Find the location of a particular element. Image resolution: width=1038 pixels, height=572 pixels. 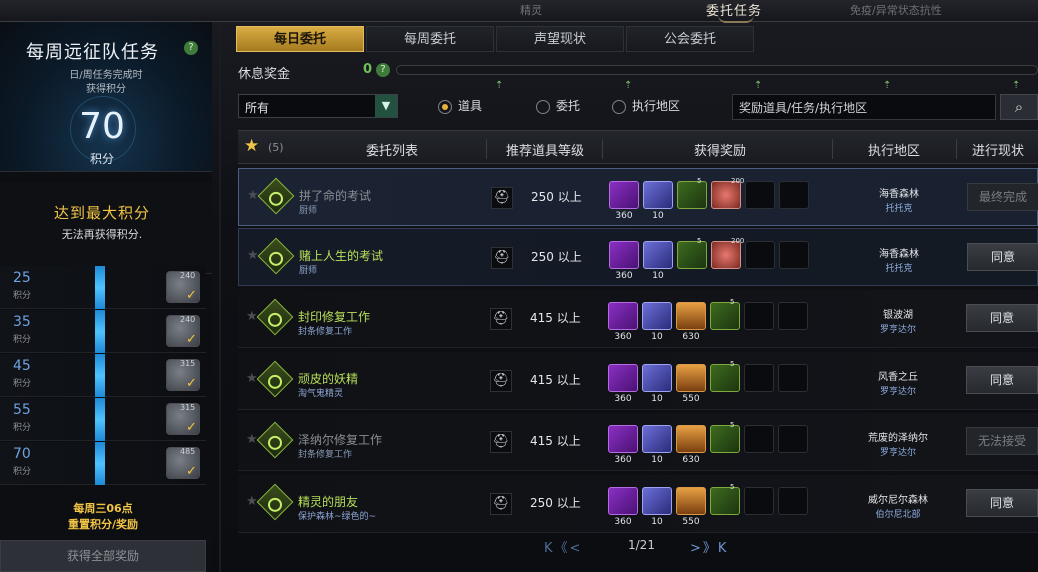

tab-immunity: 免疫/异常状态抗性 is located at coordinates (896, 10).